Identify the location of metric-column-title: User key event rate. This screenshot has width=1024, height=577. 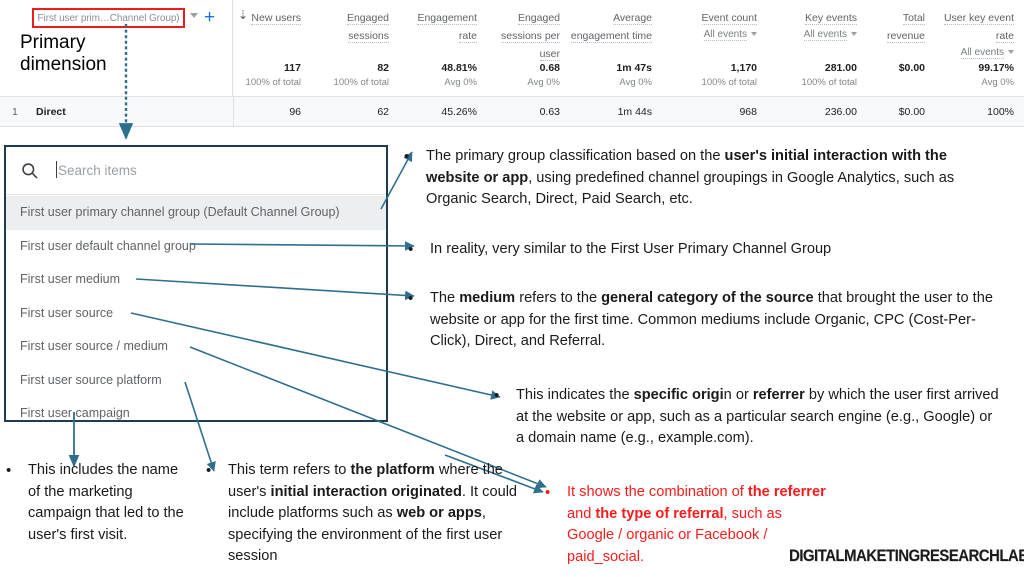
(978, 27).